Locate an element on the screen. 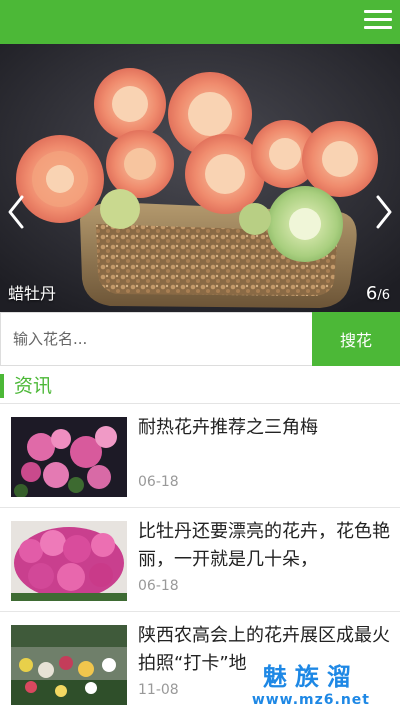  watermark: 魅族溜 www.mz6.net is located at coordinates (311, 682).